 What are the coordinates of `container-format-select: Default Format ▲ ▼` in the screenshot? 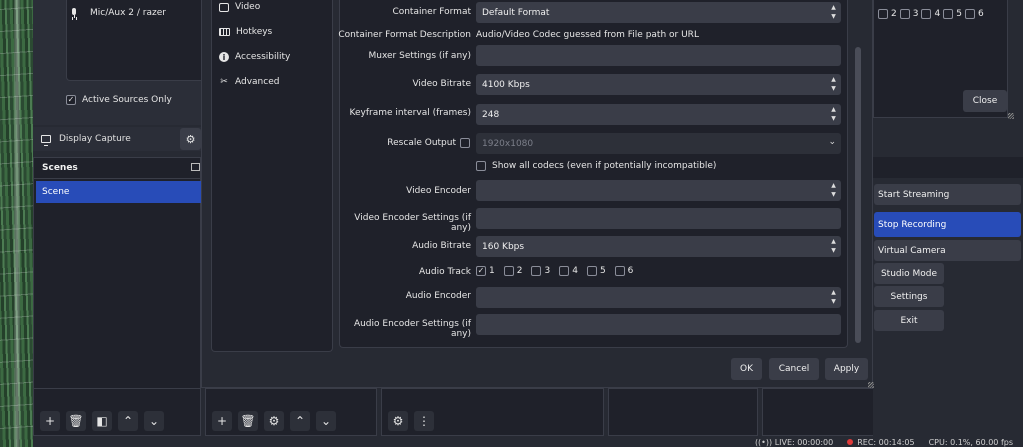 It's located at (658, 12).